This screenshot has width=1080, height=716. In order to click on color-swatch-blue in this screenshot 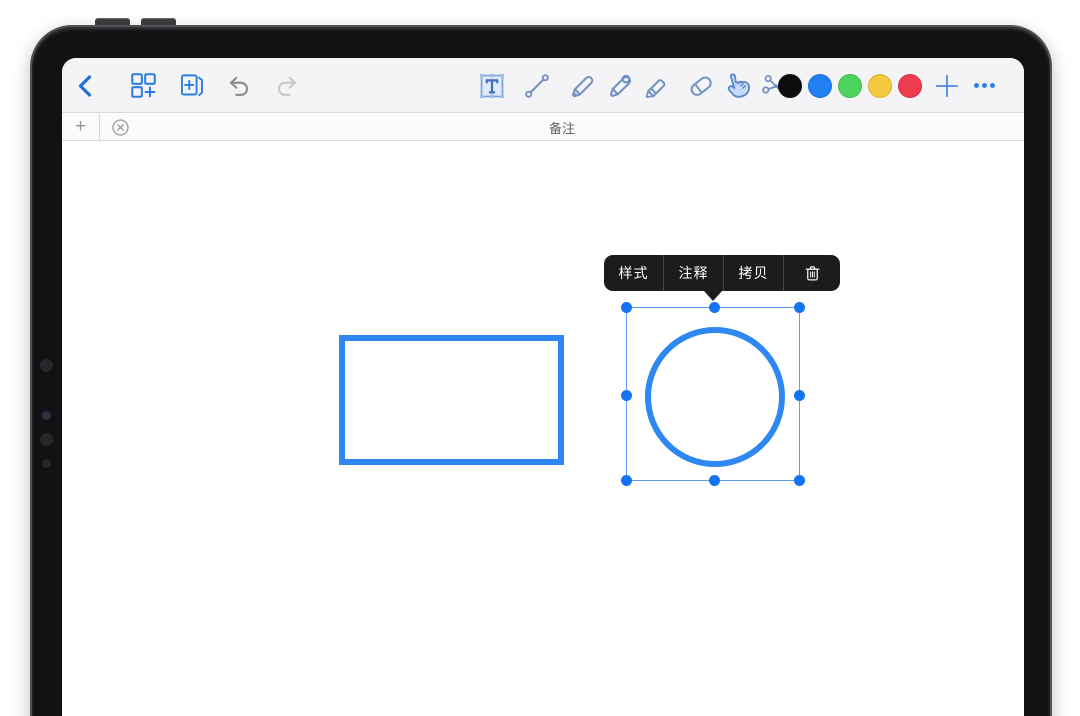, I will do `click(820, 85)`.